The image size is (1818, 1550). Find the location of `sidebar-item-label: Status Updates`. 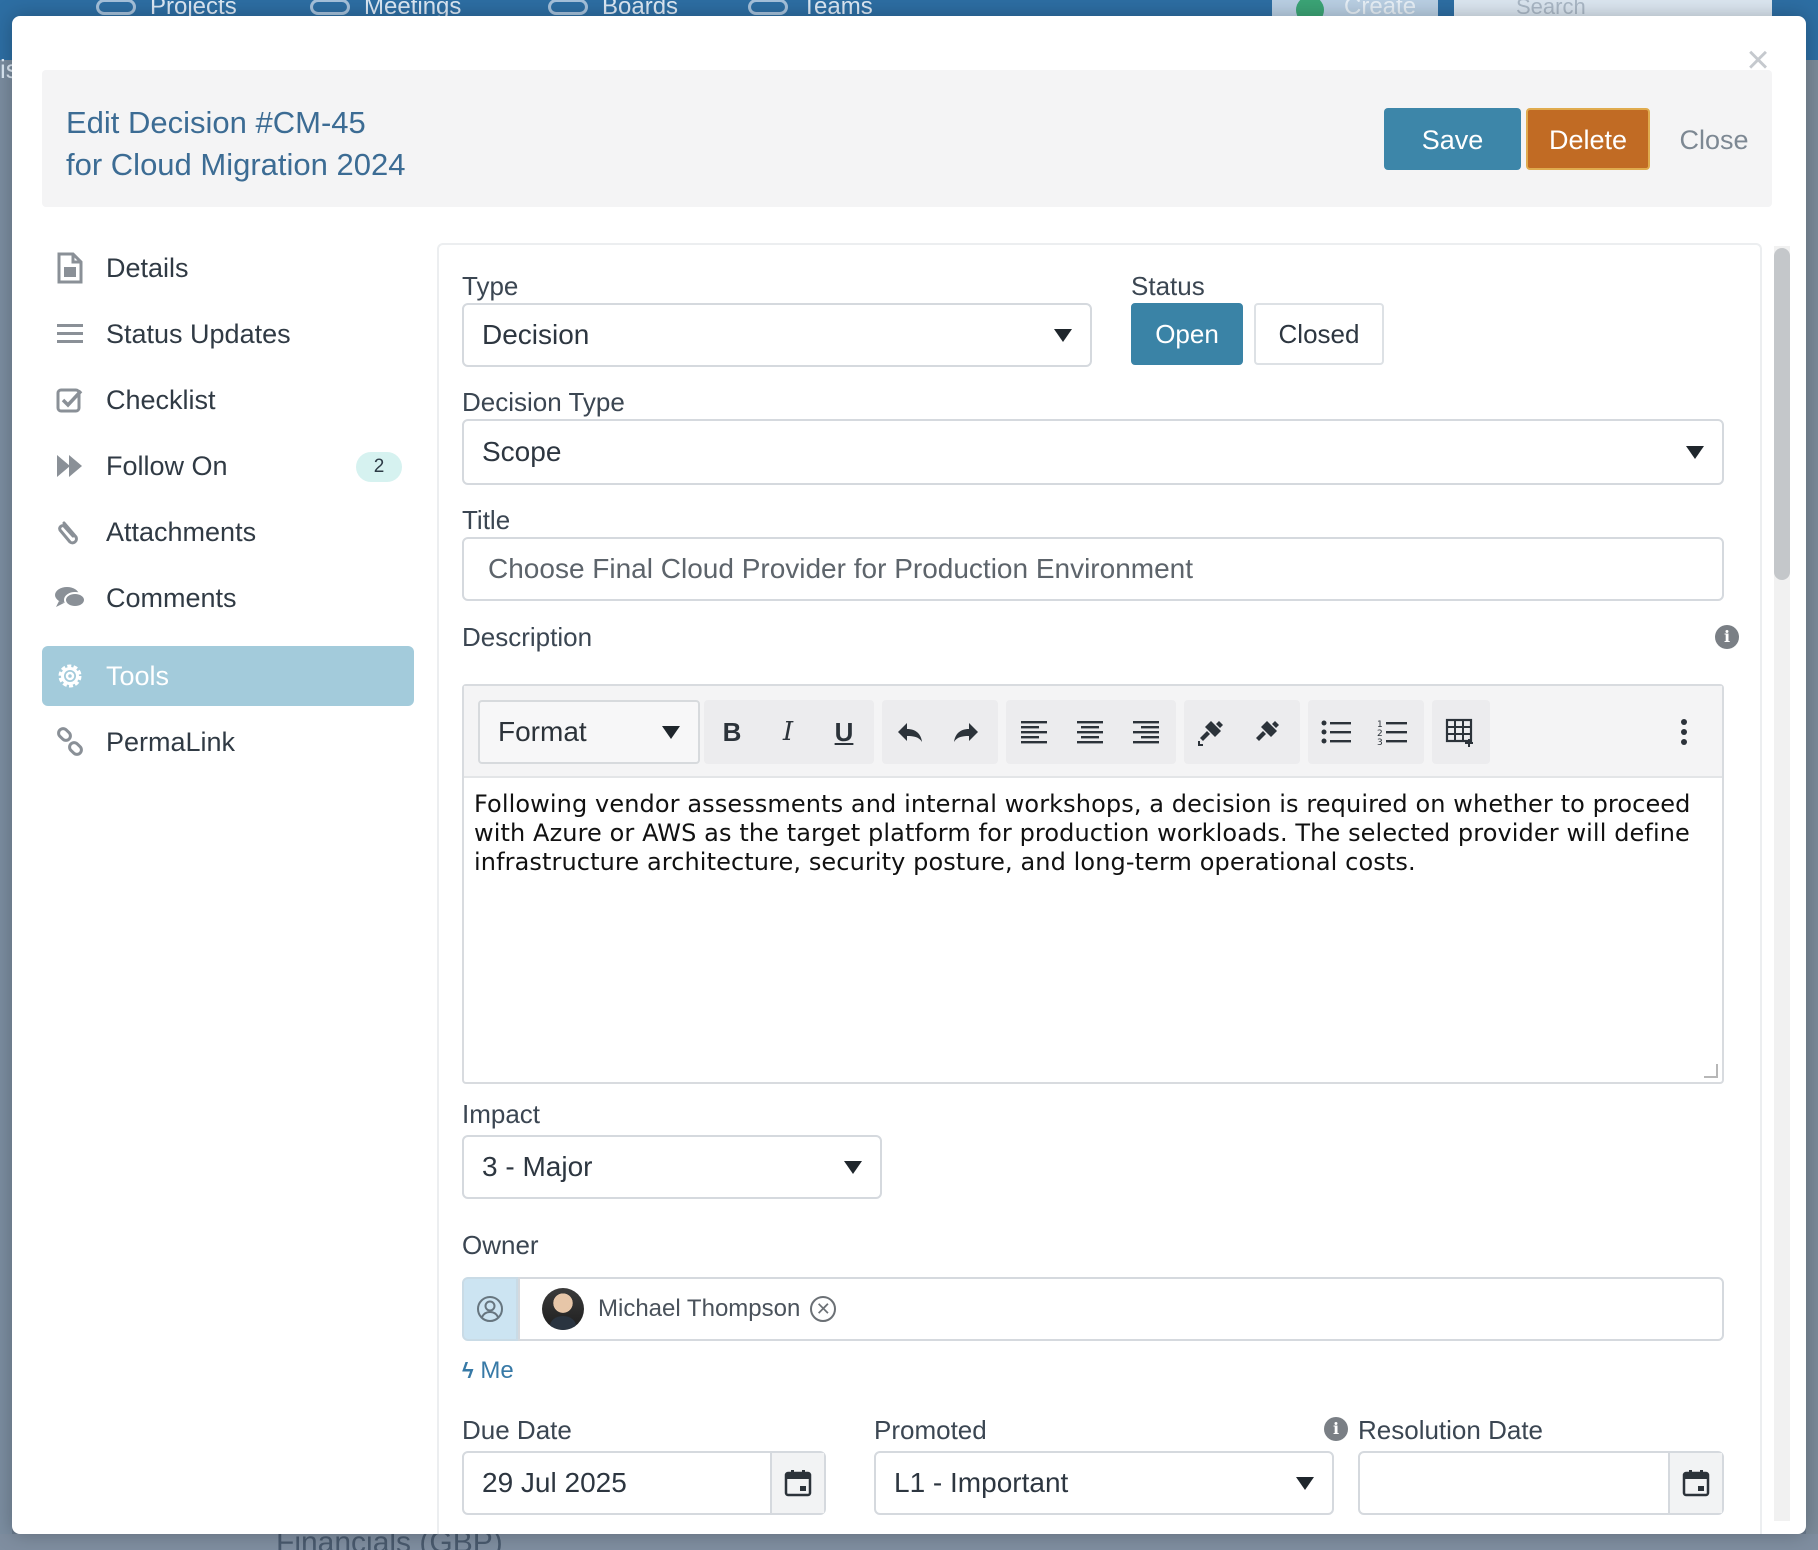

sidebar-item-label: Status Updates is located at coordinates (198, 333).